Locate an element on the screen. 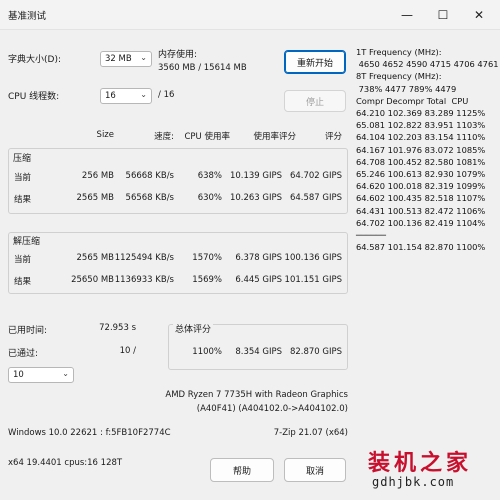  cell-rating-use: 10.263 GIPS is located at coordinates (255, 198).